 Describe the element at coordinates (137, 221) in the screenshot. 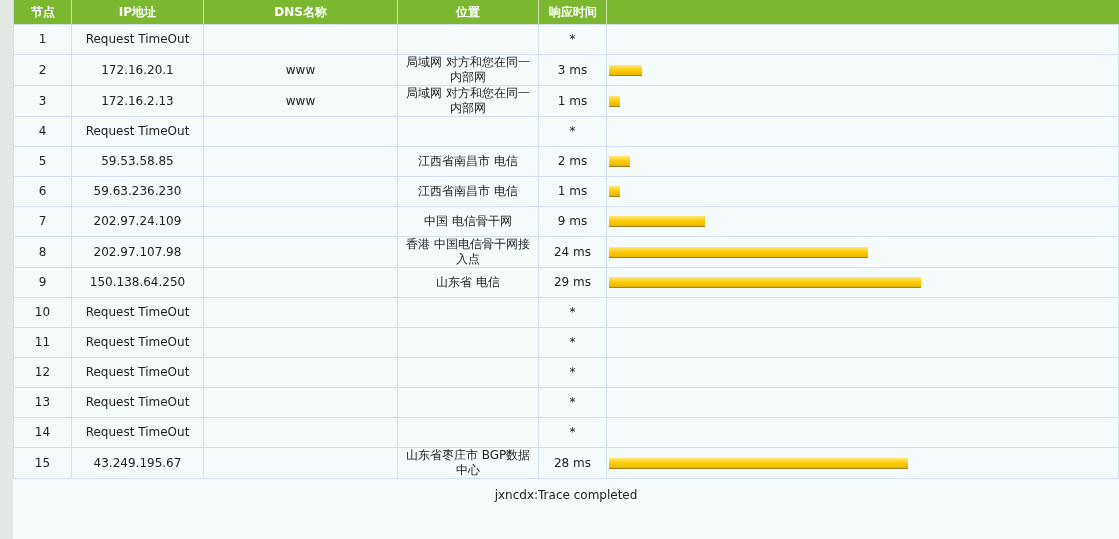

I see `ip-address: 202.97.24.109` at that location.